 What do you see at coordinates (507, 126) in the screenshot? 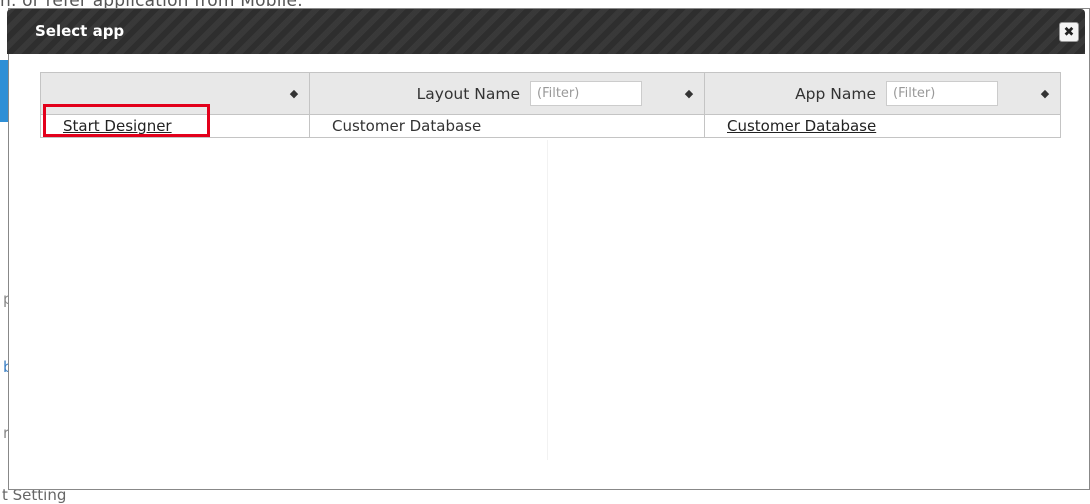
I see `table-cell-layout-name: Customer Database` at bounding box center [507, 126].